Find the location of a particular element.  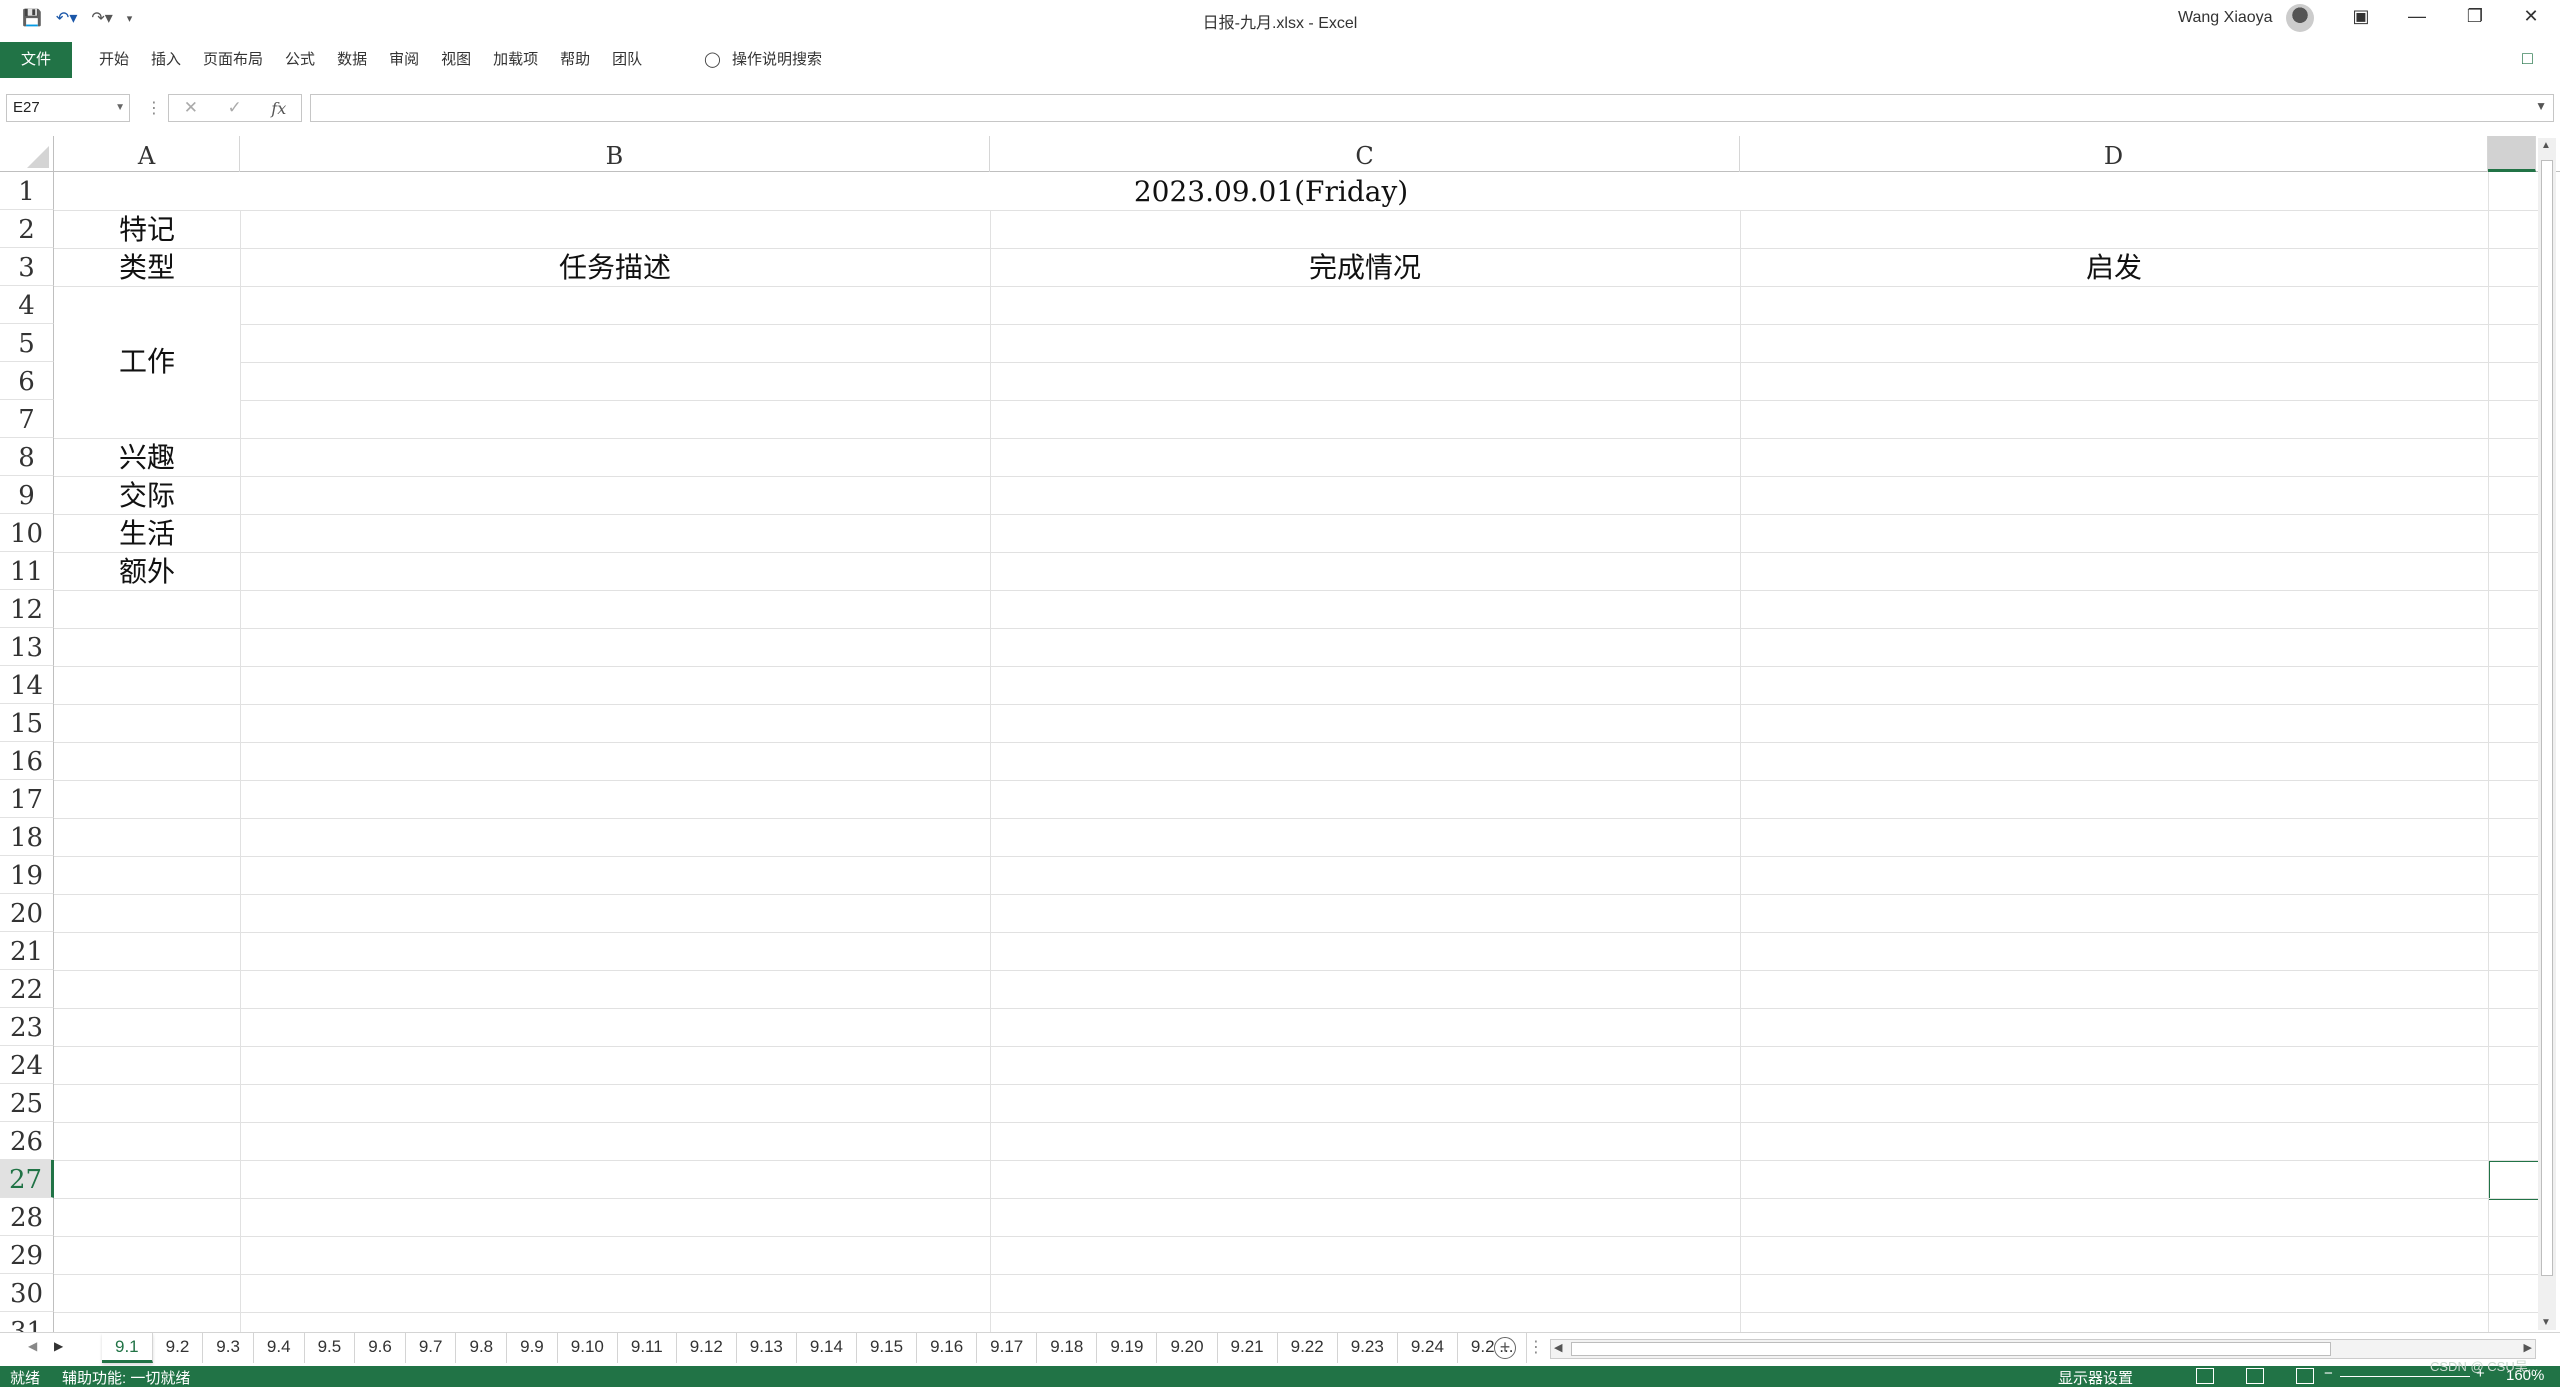

page-break-view-icon is located at coordinates (2305, 1376).